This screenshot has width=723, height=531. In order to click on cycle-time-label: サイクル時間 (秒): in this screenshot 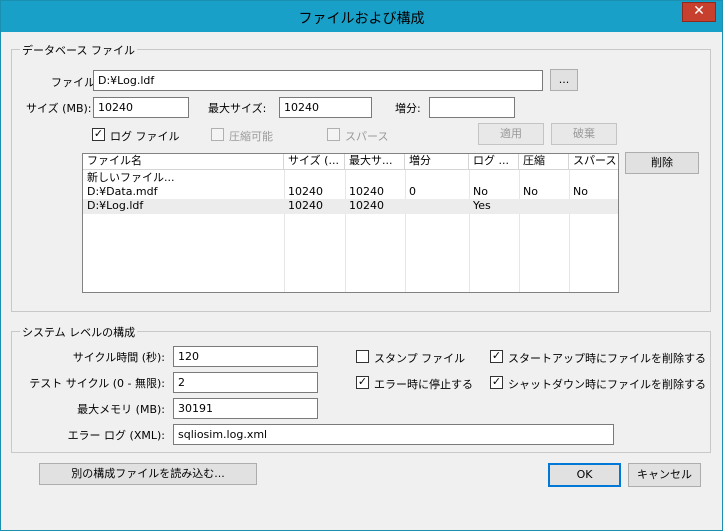, I will do `click(118, 357)`.